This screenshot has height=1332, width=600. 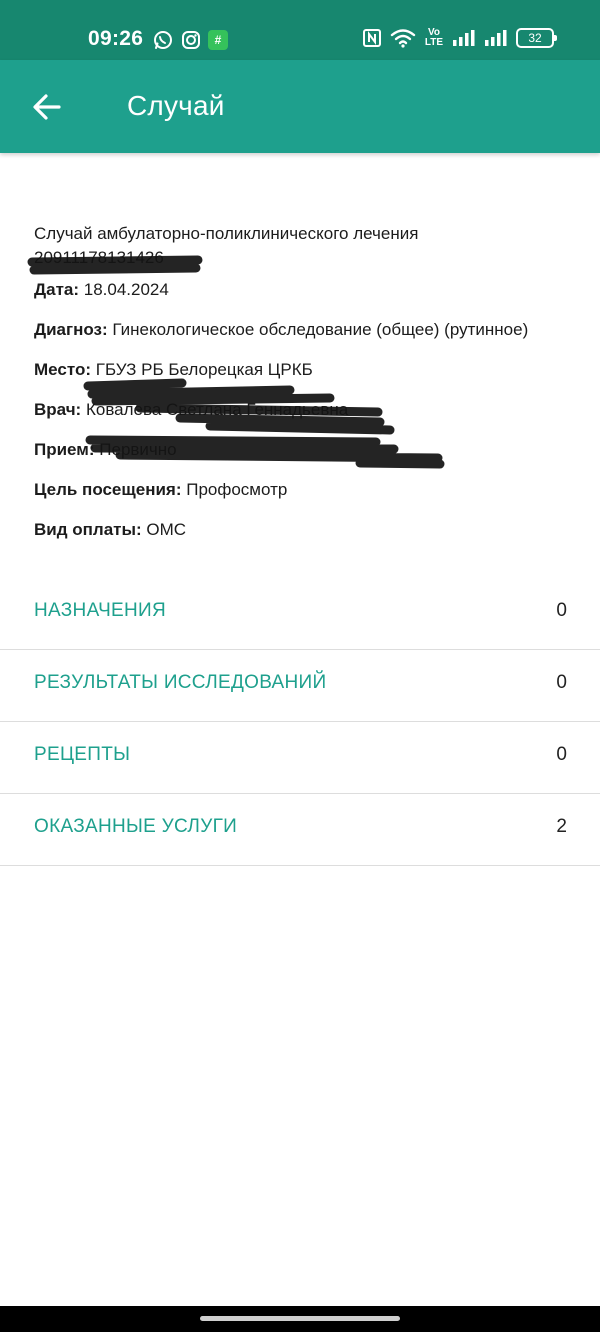 I want to click on field-place: Место: ГБУЗ РБ Белорецкая ЦРКБ, so click(x=304, y=370).